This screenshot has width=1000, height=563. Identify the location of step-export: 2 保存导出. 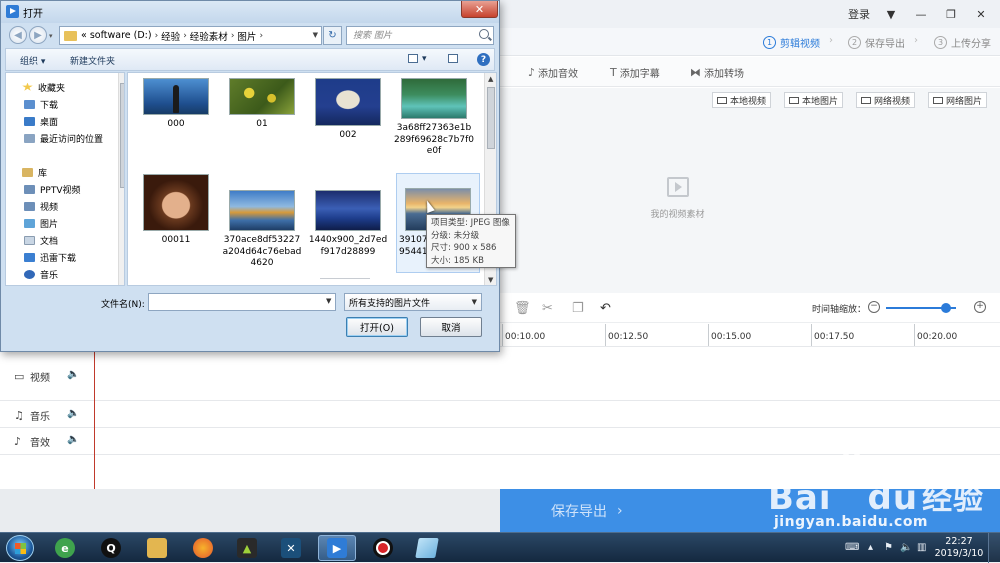
(876, 42).